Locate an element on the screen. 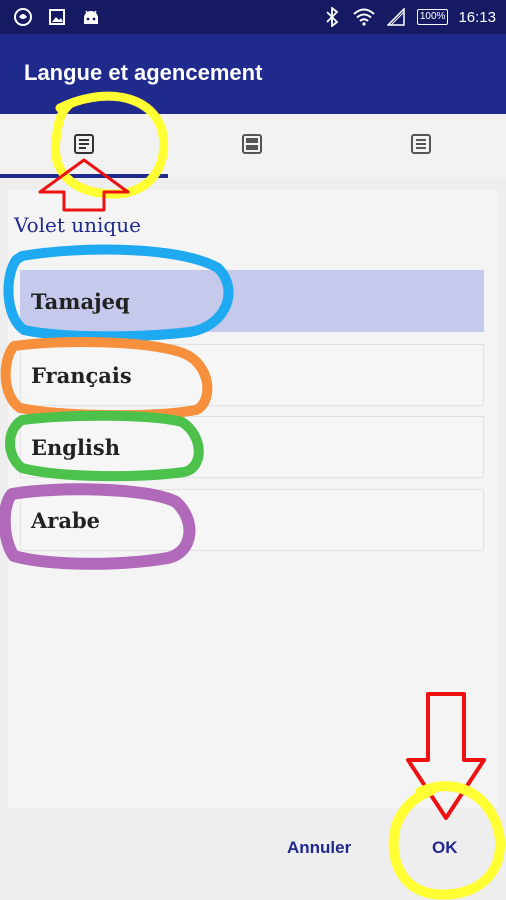 The height and width of the screenshot is (900, 506). image-notification-icon is located at coordinates (57, 17).